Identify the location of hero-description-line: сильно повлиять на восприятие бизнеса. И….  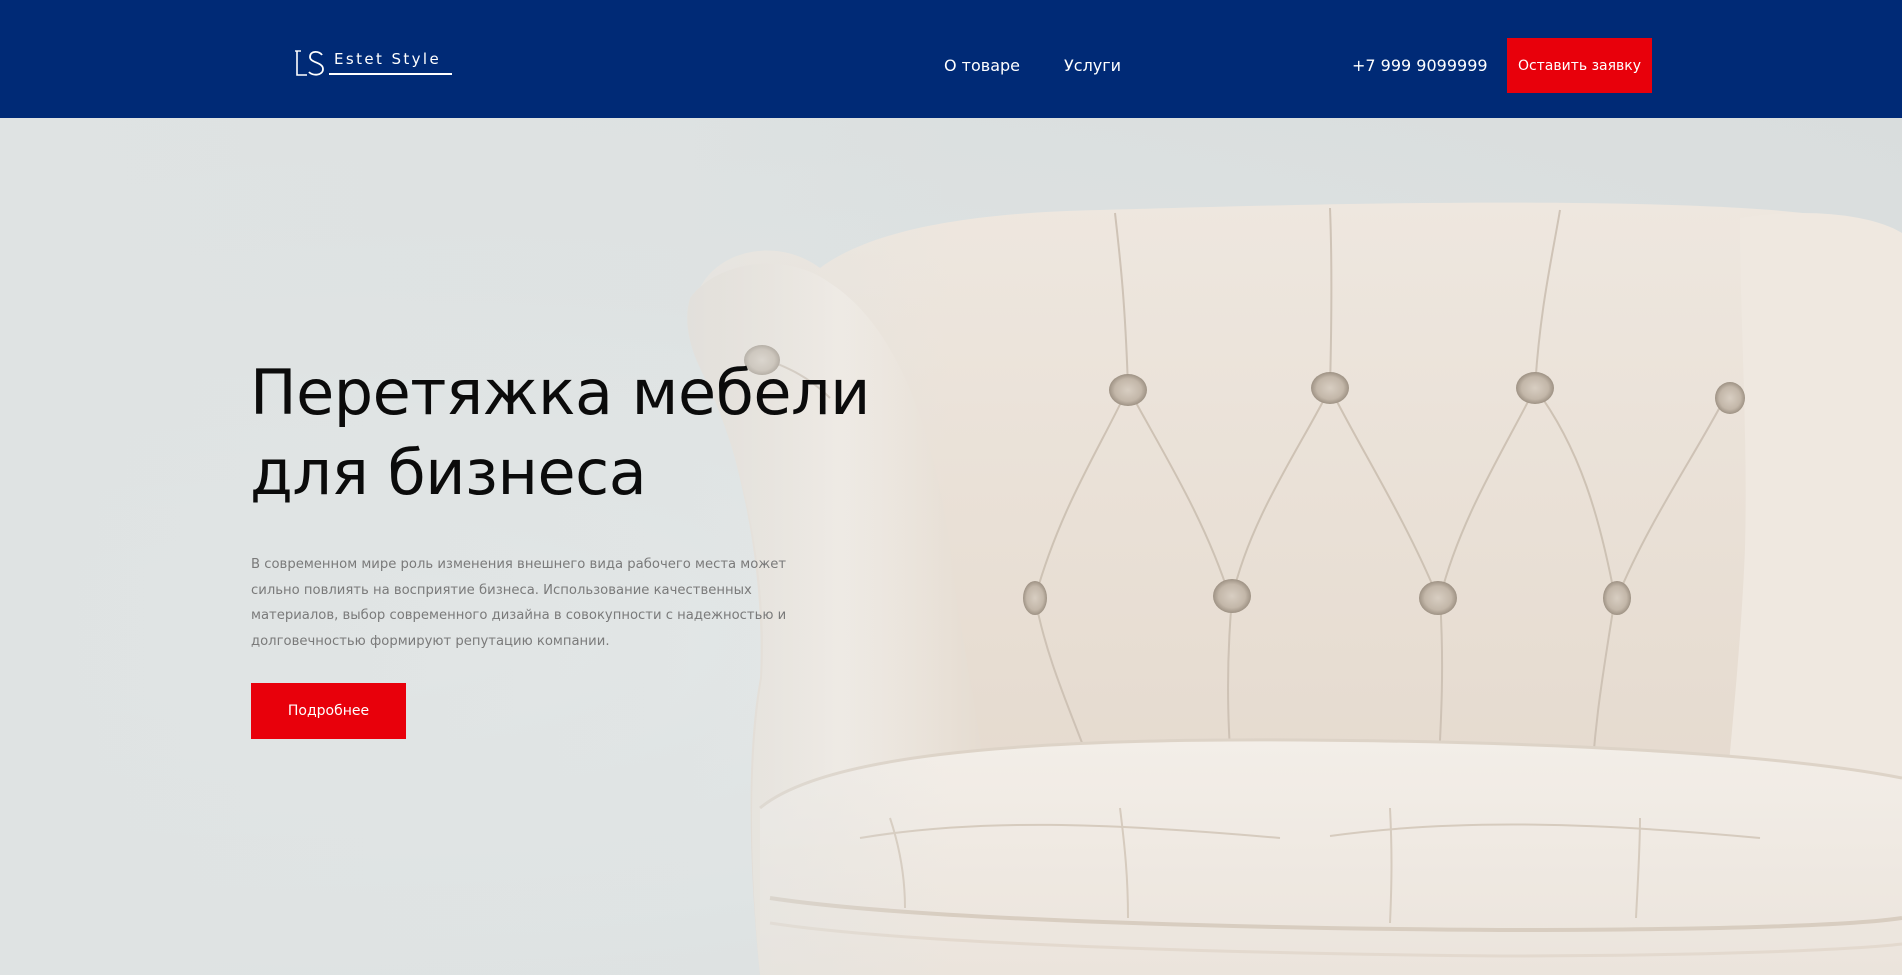
(501, 590).